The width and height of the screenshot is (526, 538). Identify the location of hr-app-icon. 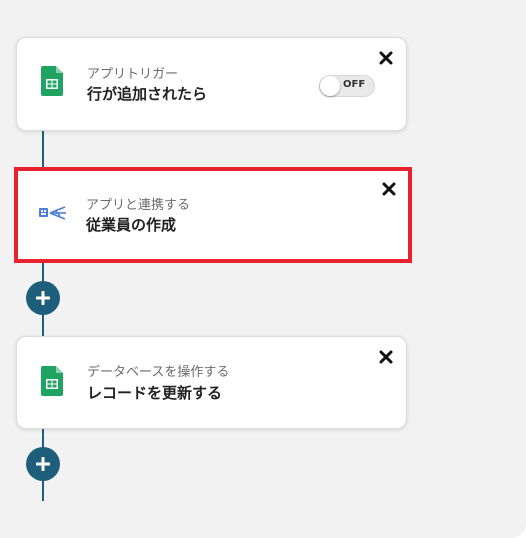
(53, 216).